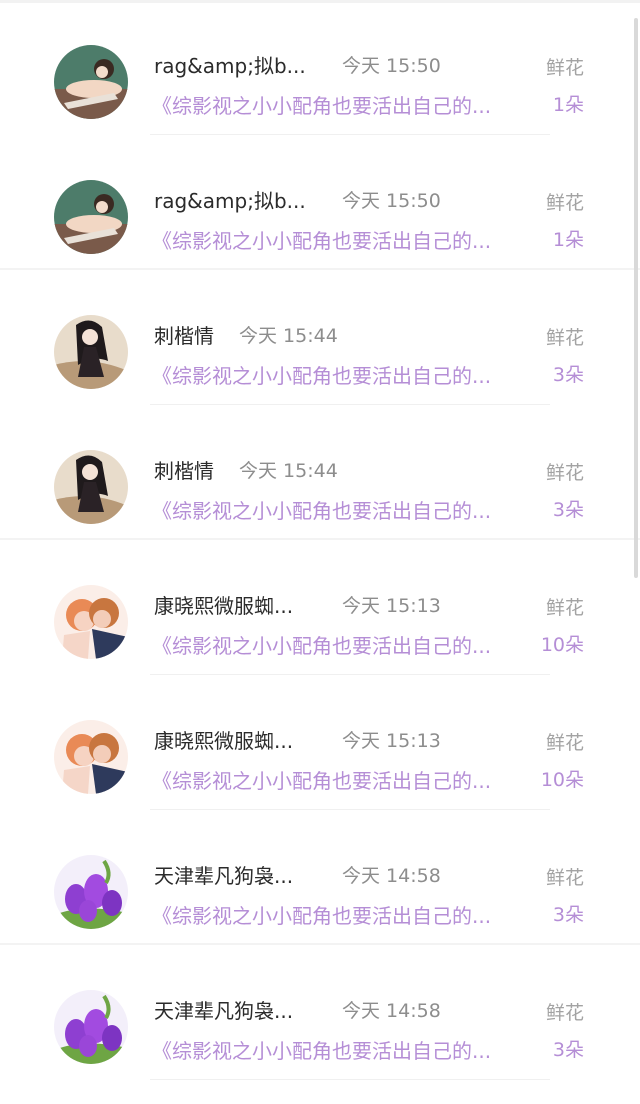  I want to click on row-divider, so click(350, 1079).